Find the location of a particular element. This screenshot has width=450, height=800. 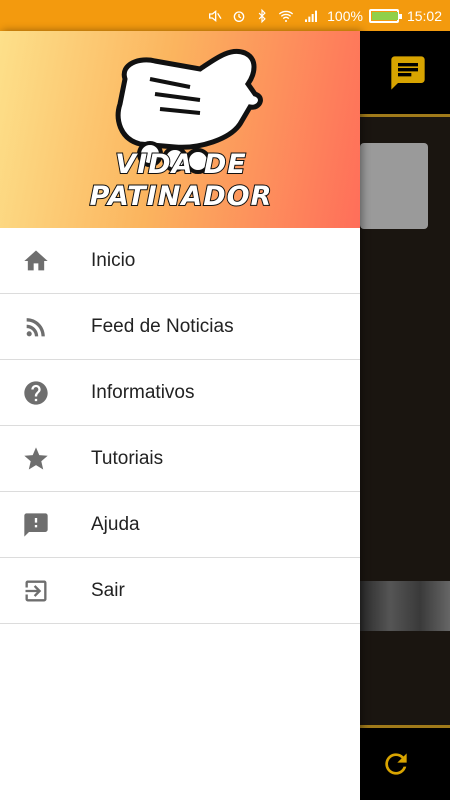

menu-item-informativos: Informativos is located at coordinates (180, 393).